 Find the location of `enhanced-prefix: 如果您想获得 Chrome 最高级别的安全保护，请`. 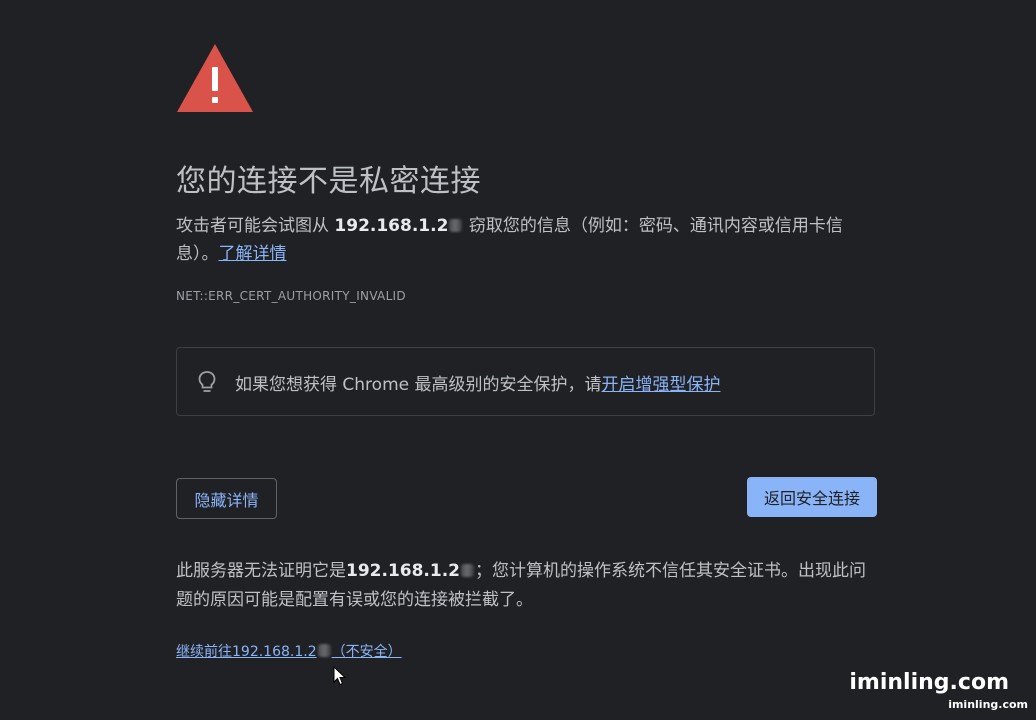

enhanced-prefix: 如果您想获得 Chrome 最高级别的安全保护，请 is located at coordinates (418, 385).